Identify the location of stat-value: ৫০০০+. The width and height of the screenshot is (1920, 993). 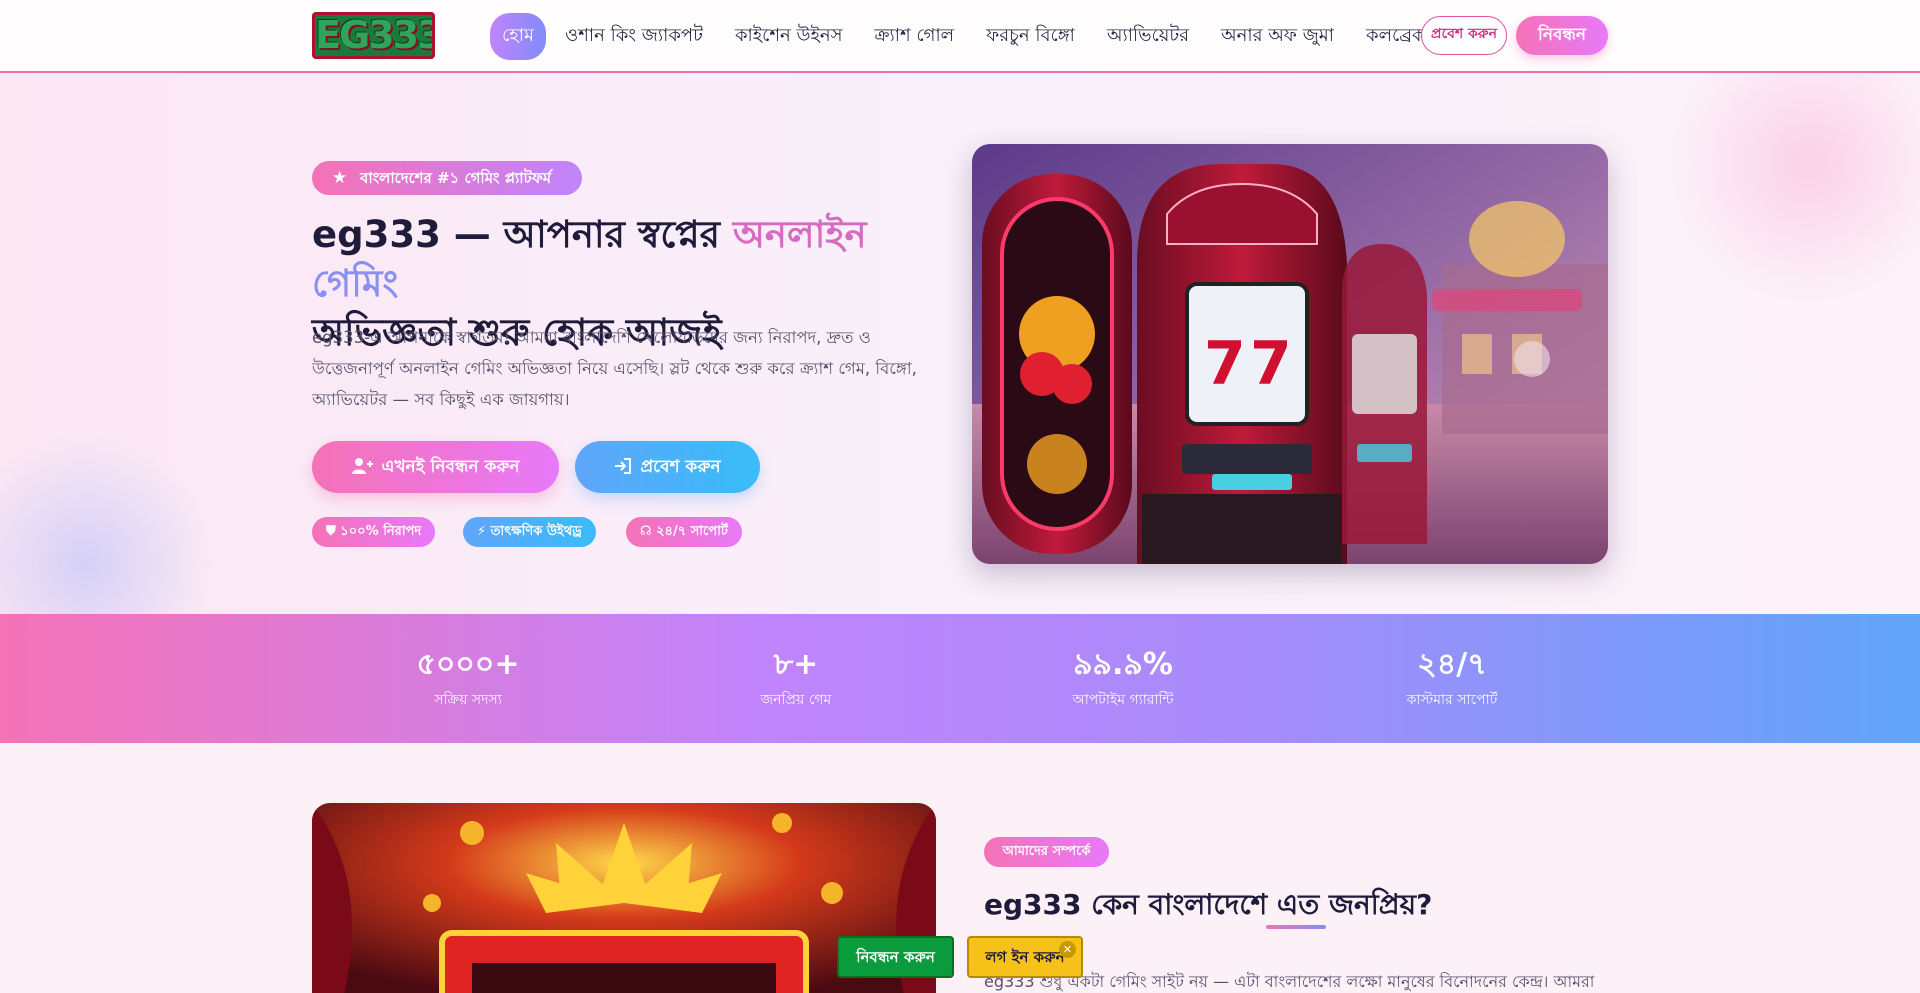
(468, 664).